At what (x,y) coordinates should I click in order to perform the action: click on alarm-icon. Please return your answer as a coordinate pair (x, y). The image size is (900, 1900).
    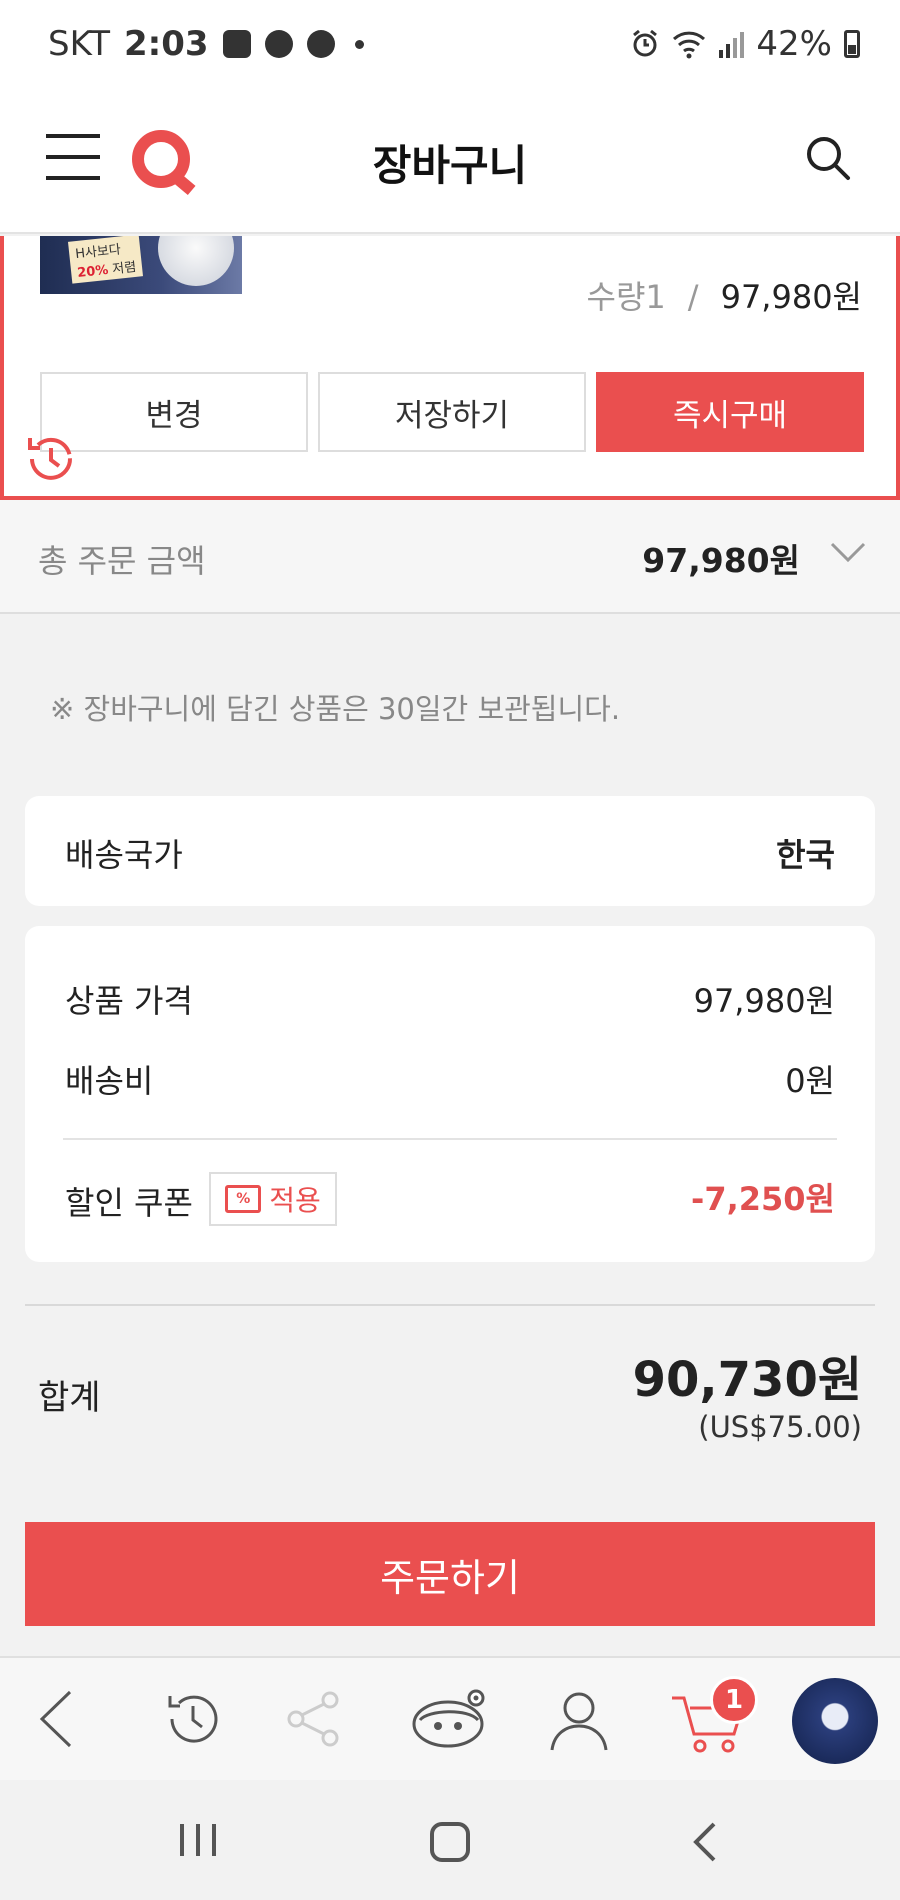
    Looking at the image, I should click on (645, 43).